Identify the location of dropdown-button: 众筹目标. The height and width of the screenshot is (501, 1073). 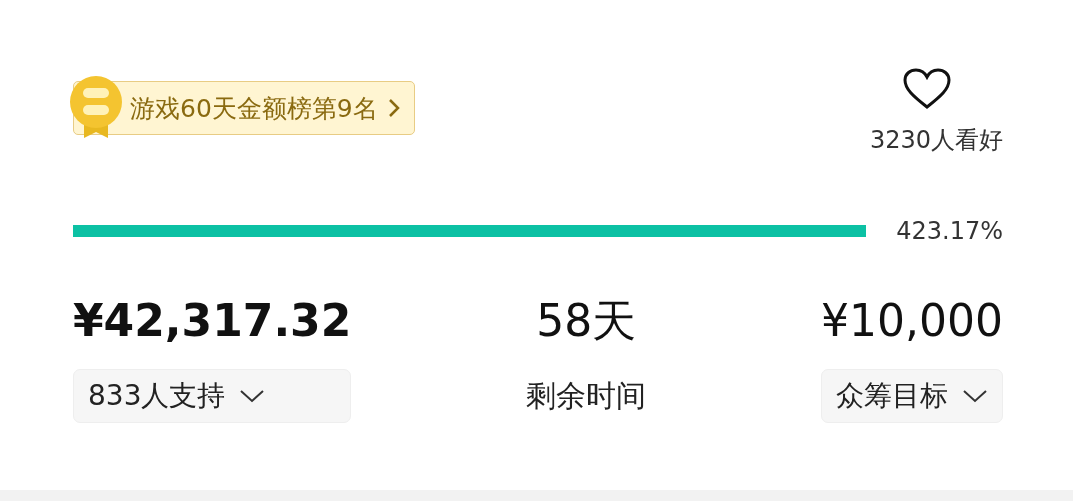
(912, 396).